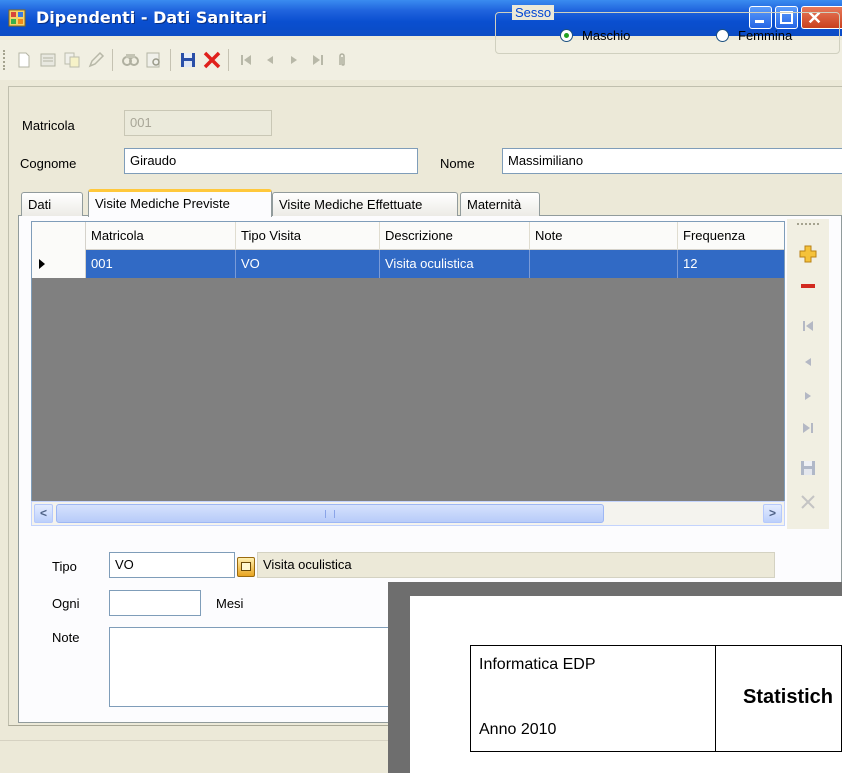 This screenshot has height=773, width=842. Describe the element at coordinates (212, 60) in the screenshot. I see `delete-icon` at that location.